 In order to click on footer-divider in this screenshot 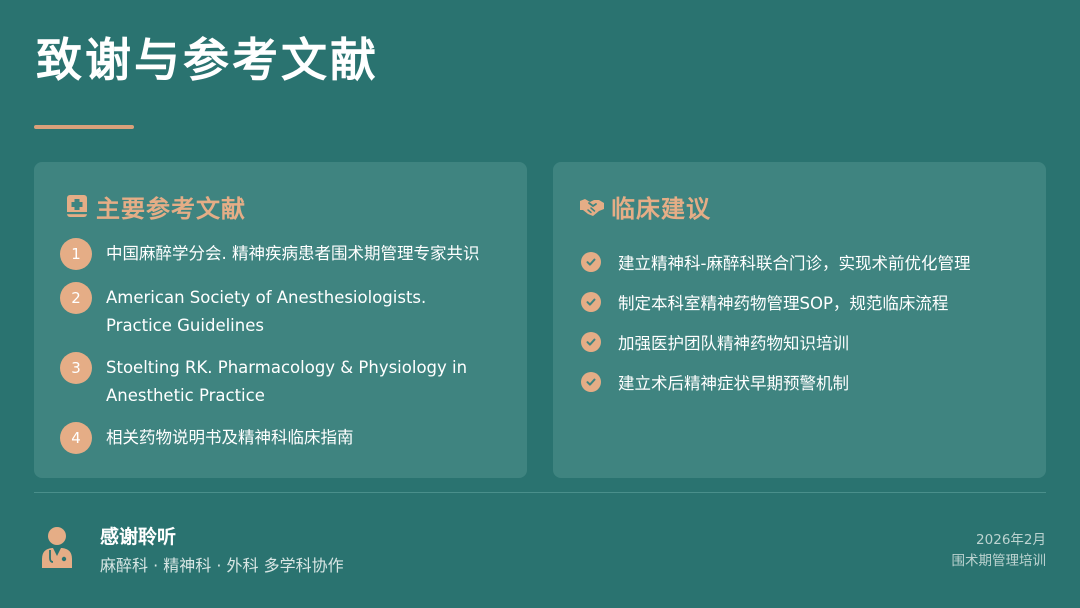, I will do `click(540, 492)`.